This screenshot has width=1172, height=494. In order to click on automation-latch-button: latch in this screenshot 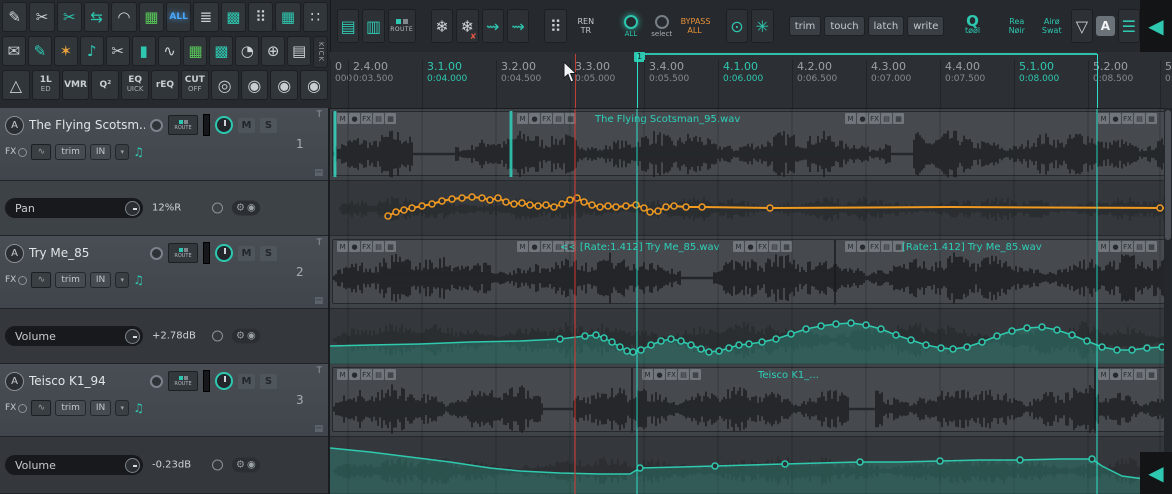, I will do `click(886, 26)`.